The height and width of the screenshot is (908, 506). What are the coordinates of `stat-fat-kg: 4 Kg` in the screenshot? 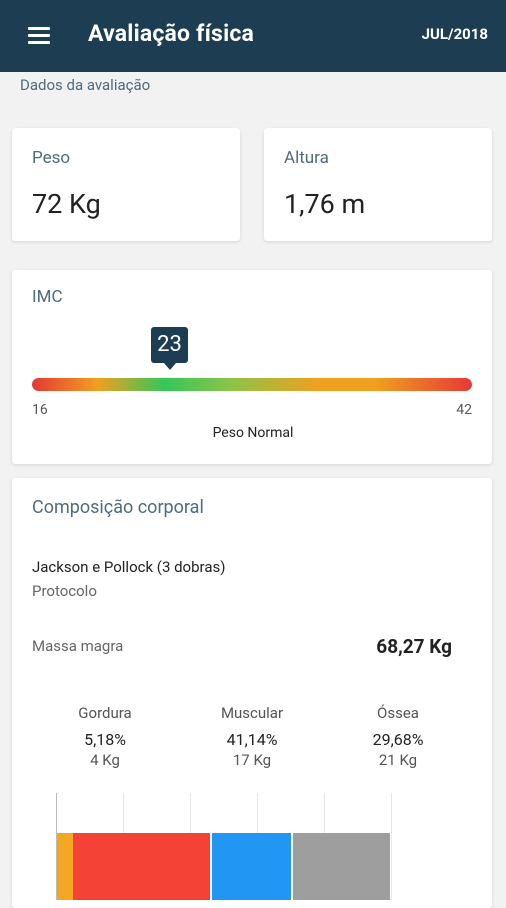 It's located at (105, 760).